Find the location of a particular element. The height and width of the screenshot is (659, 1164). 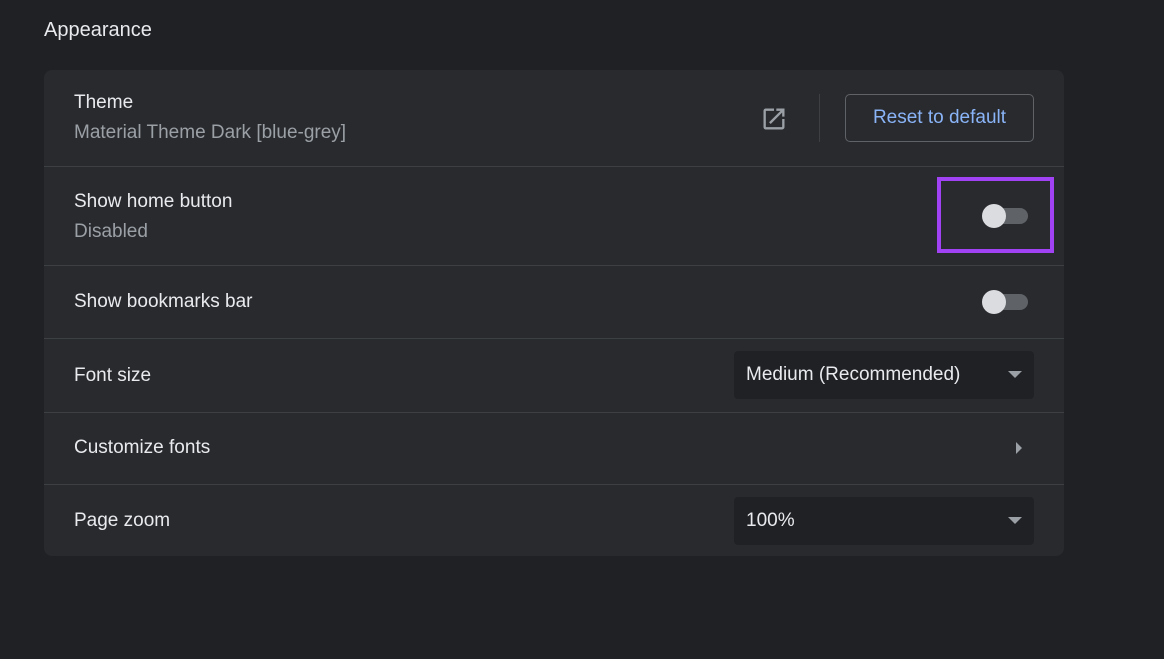

font-size-row: Font size Medium (Recommended) is located at coordinates (554, 375).